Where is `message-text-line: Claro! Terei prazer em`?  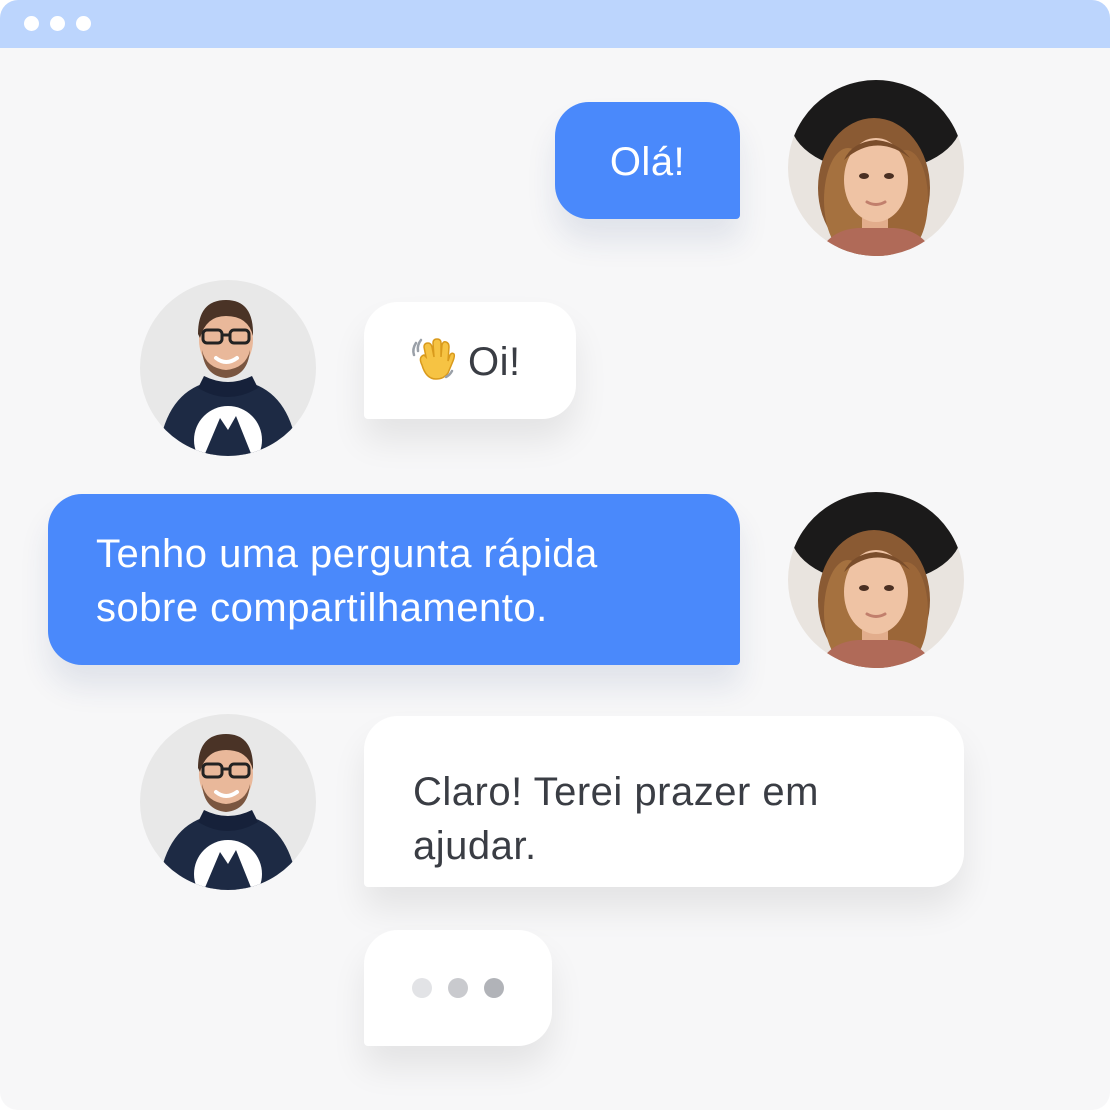 message-text-line: Claro! Terei prazer em is located at coordinates (616, 792).